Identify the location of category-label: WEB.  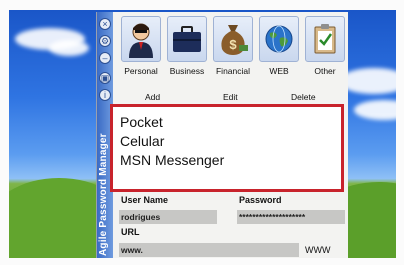
(279, 71).